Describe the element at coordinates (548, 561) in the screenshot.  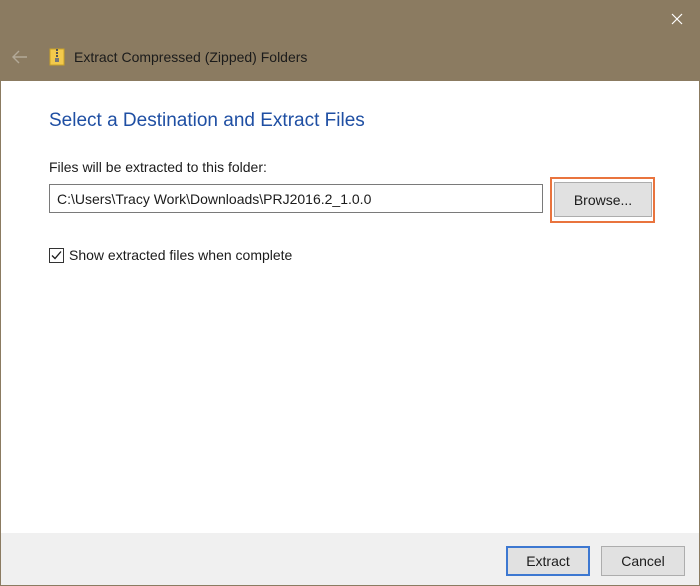
I see `extract-button: Extract` at that location.